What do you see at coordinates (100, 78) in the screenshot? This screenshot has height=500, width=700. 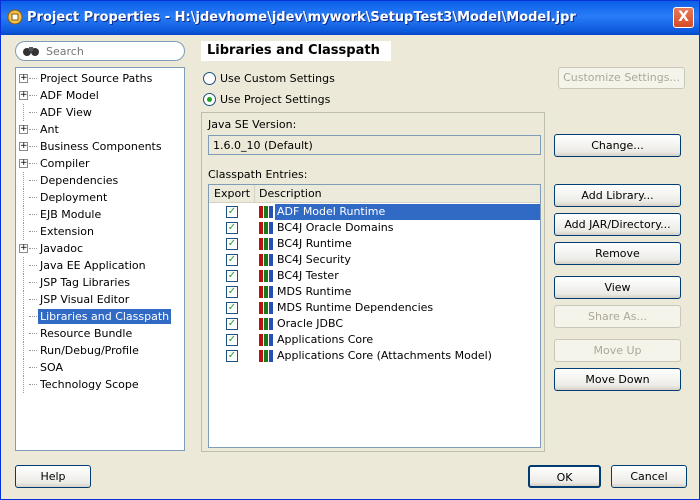 I see `tree-item: + Project Source Paths` at bounding box center [100, 78].